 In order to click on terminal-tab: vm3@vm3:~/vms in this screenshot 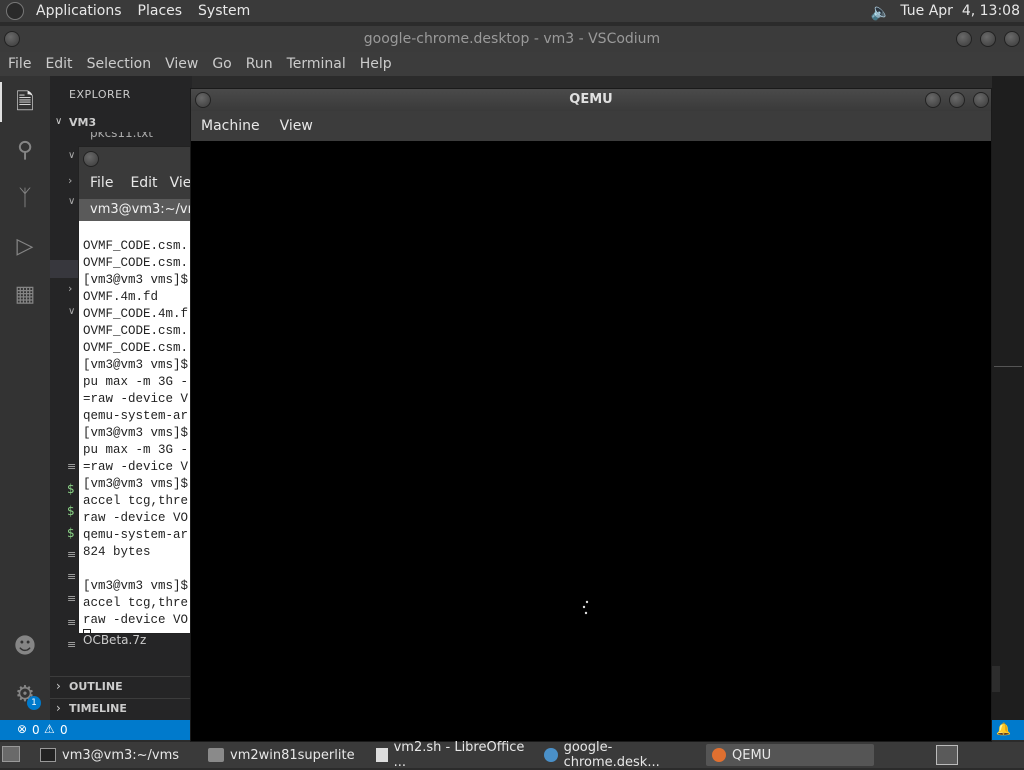, I will do `click(135, 210)`.